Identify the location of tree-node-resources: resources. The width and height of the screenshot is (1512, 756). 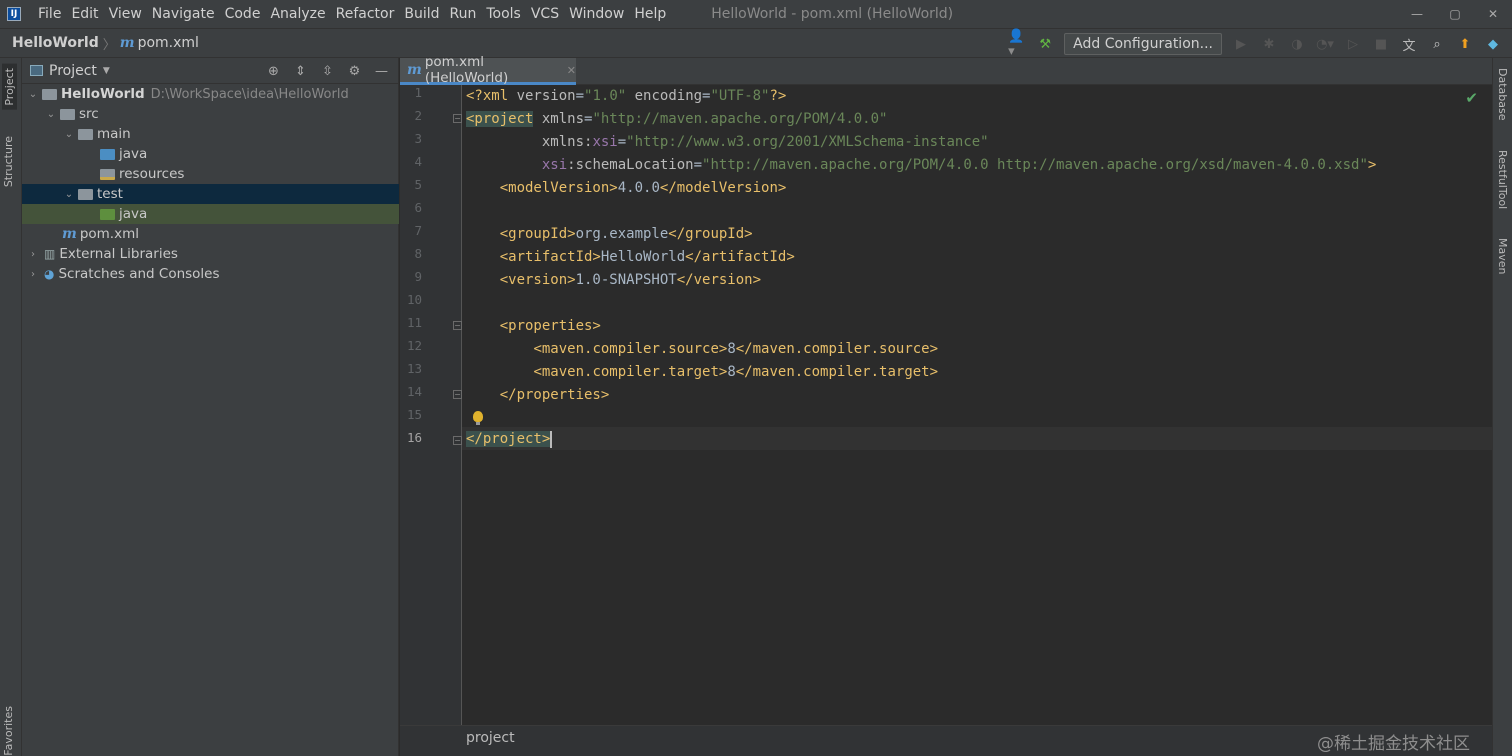
(210, 174).